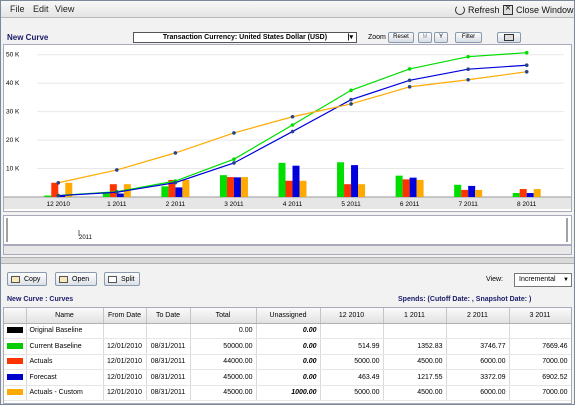 The height and width of the screenshot is (405, 575). I want to click on cell-total: 50000.00, so click(223, 346).